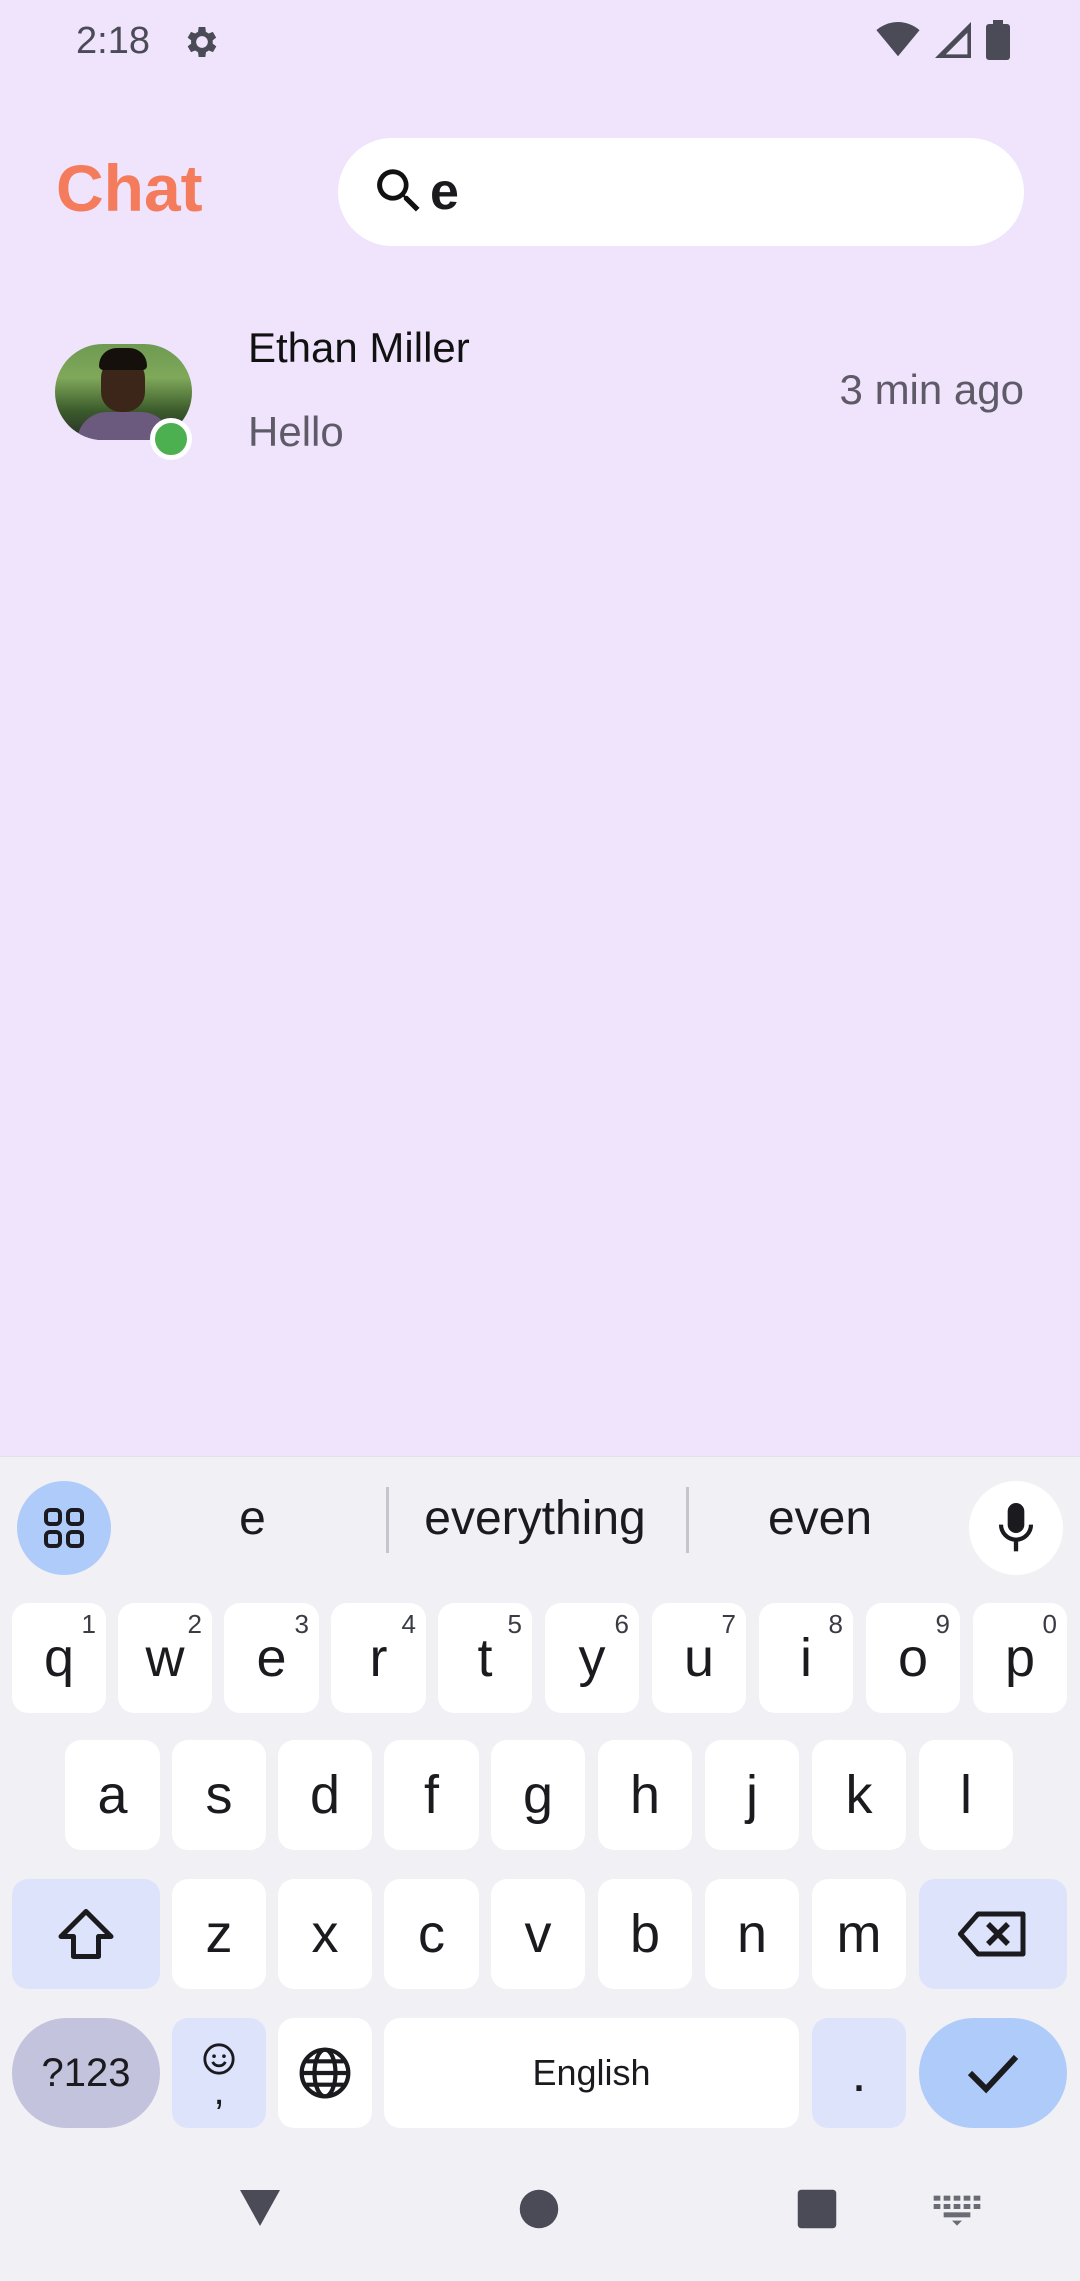  I want to click on key-d: d, so click(325, 1795).